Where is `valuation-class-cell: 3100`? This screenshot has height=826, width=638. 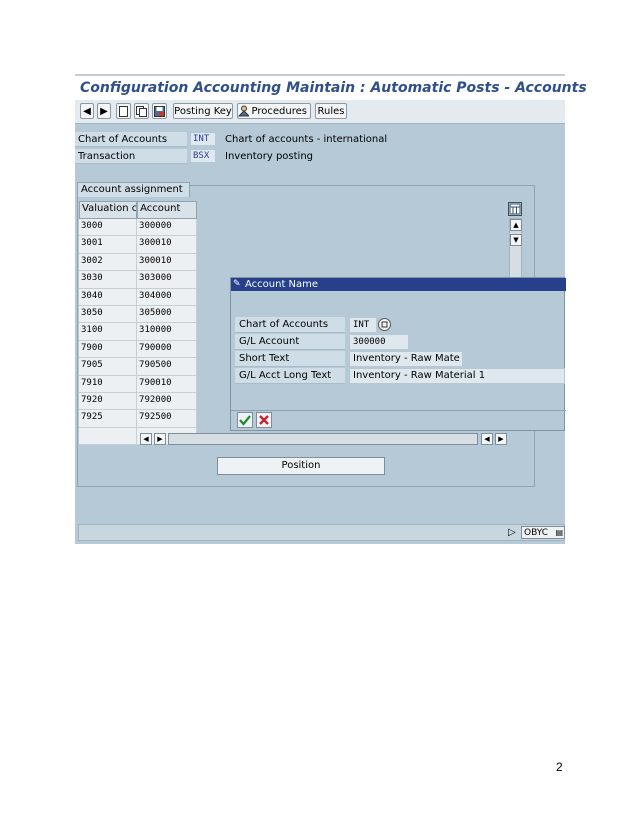 valuation-class-cell: 3100 is located at coordinates (108, 332).